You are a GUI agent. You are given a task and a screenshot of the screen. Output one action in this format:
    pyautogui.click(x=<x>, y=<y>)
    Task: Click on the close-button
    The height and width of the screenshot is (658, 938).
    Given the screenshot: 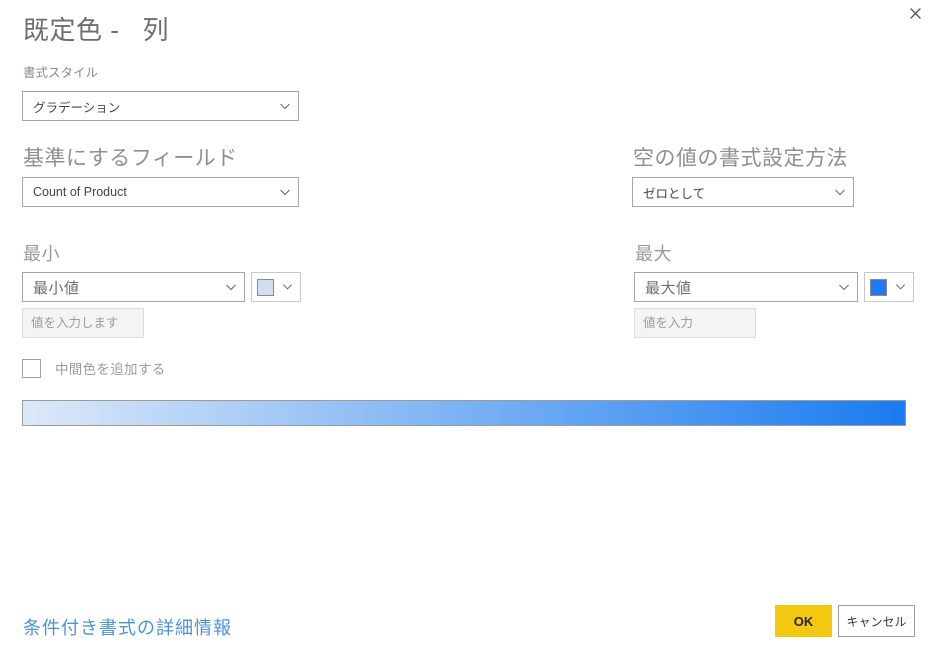 What is the action you would take?
    pyautogui.click(x=915, y=13)
    